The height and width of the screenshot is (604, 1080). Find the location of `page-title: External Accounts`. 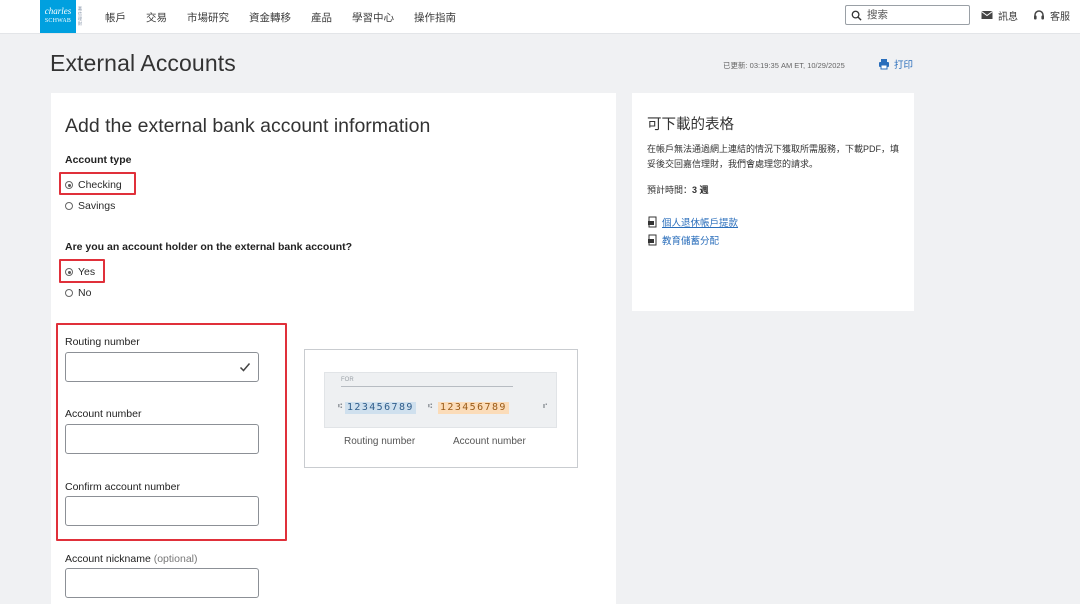

page-title: External Accounts is located at coordinates (143, 63).